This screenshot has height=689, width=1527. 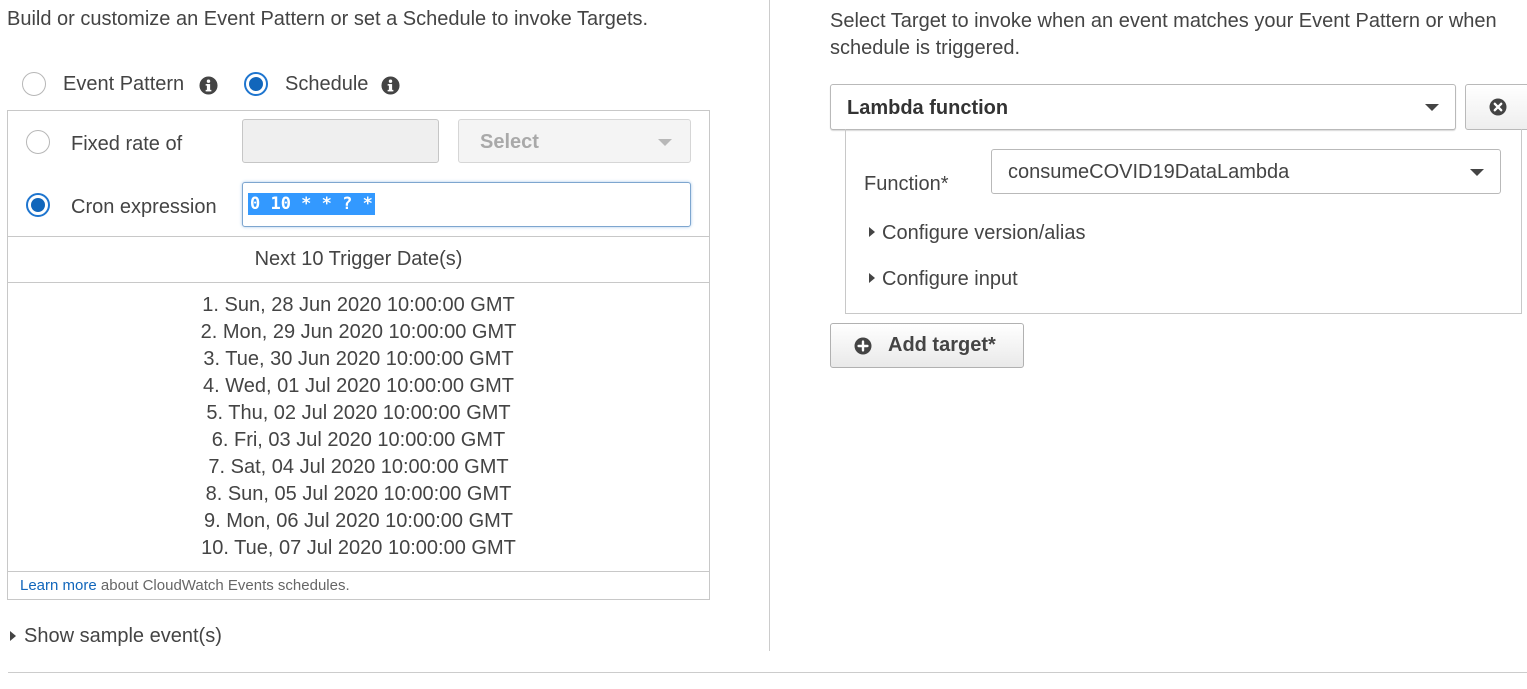 What do you see at coordinates (767, 672) in the screenshot?
I see `bottom-divider` at bounding box center [767, 672].